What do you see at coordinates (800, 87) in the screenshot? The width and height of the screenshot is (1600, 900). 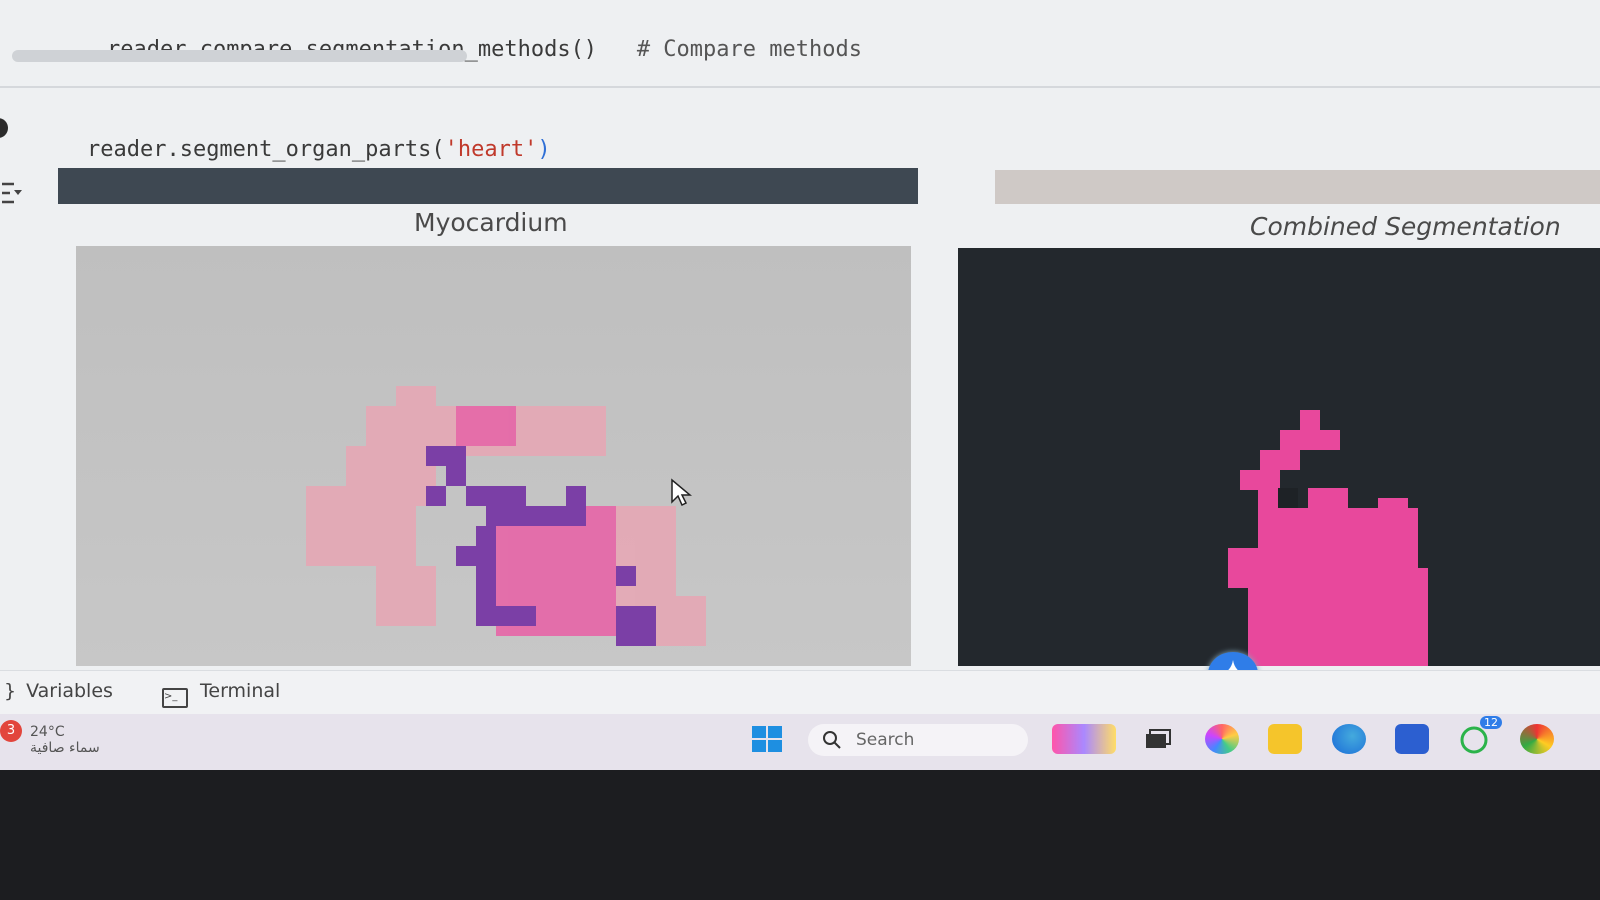 I see `cell-divider` at bounding box center [800, 87].